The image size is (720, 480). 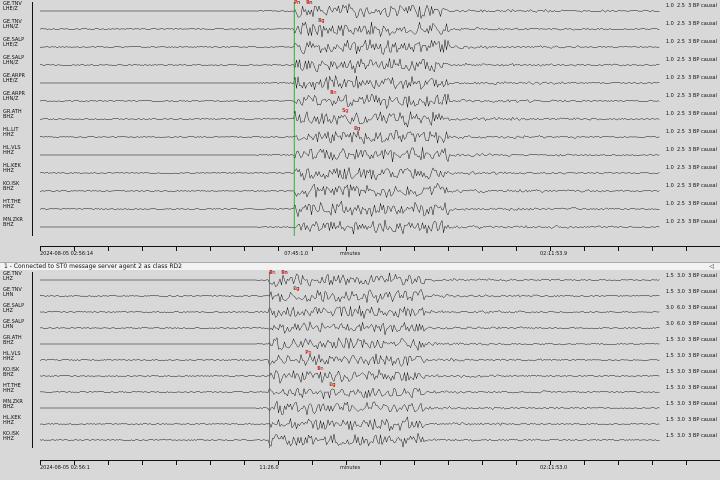 I want to click on trace-row: HL.KEK HHZ 1.5 3.0 3 BP causal, so click(x=360, y=424).